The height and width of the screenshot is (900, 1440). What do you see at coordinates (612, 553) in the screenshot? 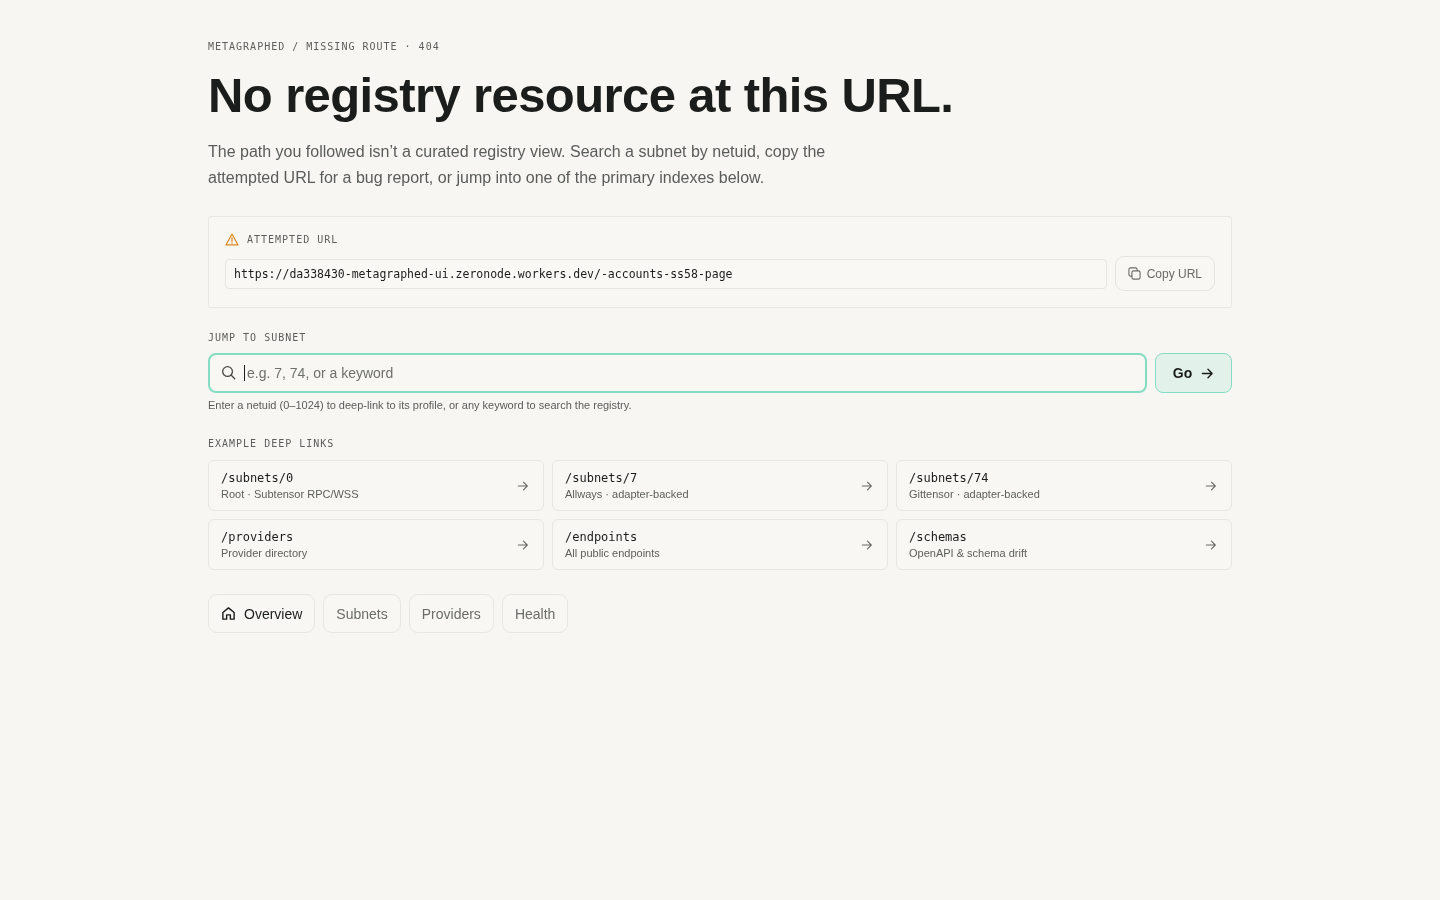
I see `link-description: All public endpoints` at bounding box center [612, 553].